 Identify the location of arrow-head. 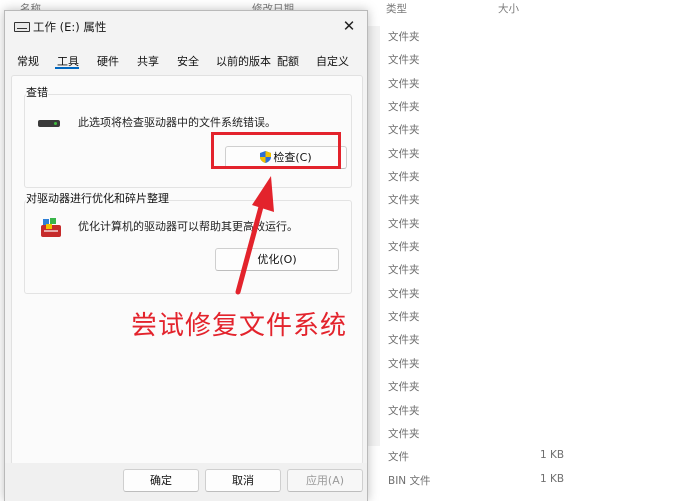
(263, 194).